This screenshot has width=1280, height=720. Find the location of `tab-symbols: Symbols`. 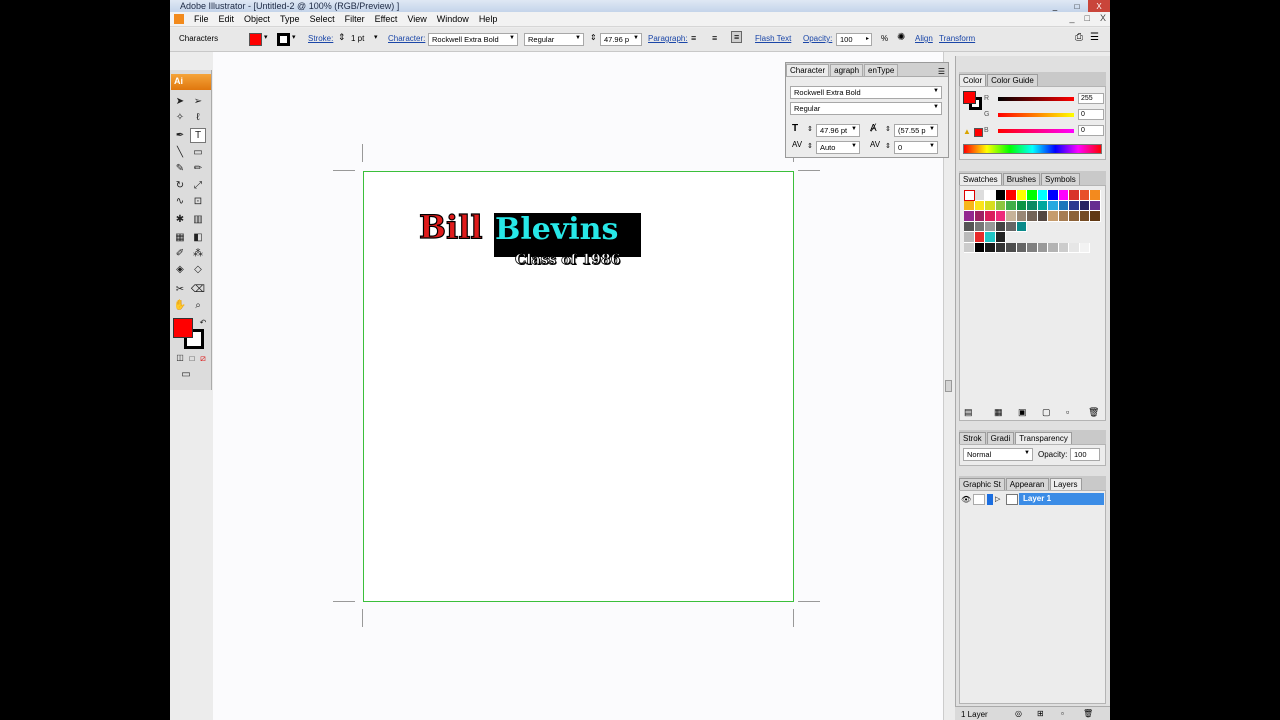

tab-symbols: Symbols is located at coordinates (1060, 179).